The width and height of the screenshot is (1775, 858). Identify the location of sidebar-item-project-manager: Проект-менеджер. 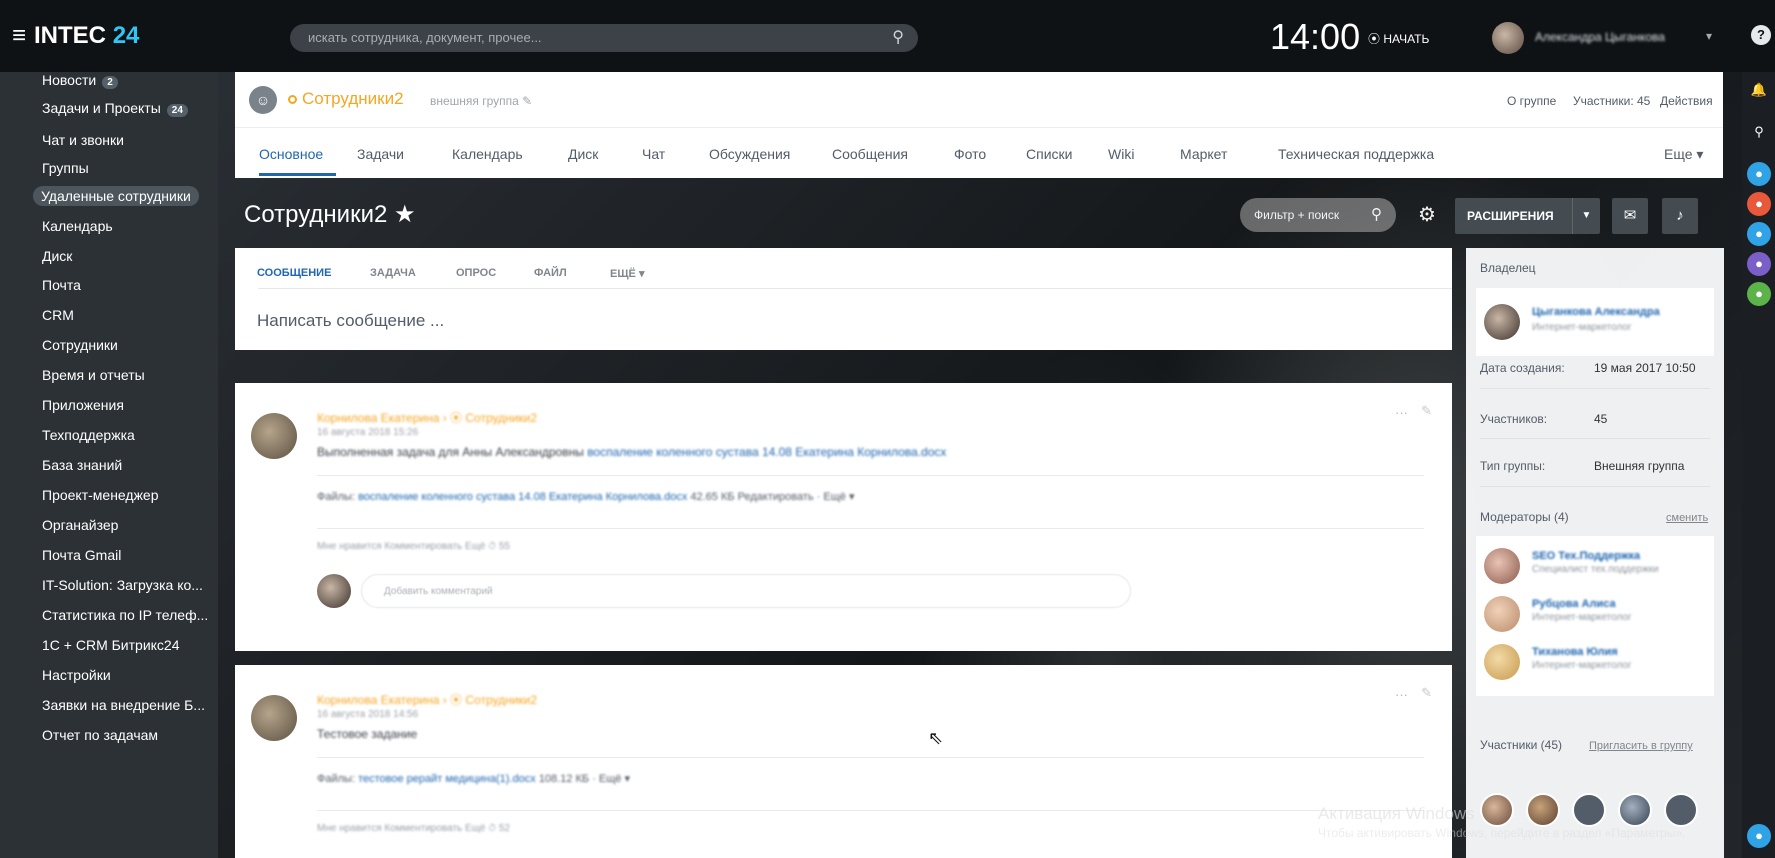
(100, 495).